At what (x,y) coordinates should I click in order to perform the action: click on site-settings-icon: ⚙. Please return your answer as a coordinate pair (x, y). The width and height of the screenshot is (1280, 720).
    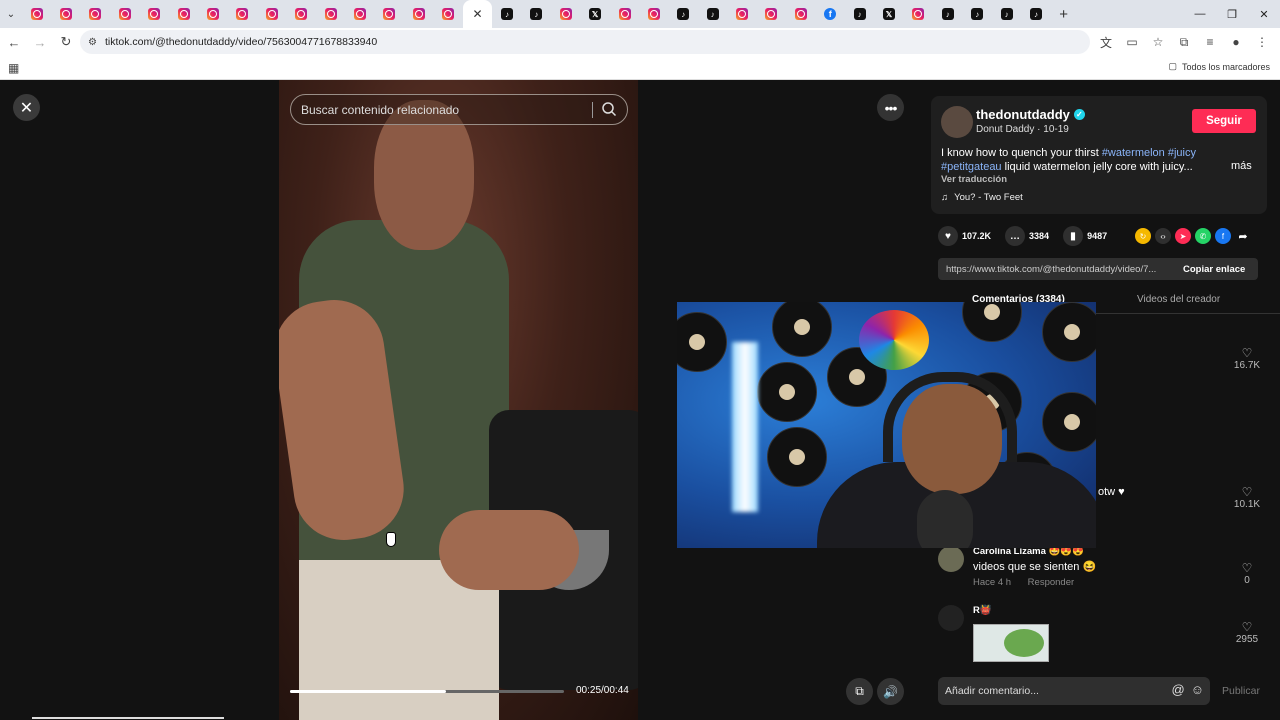
    Looking at the image, I should click on (92, 42).